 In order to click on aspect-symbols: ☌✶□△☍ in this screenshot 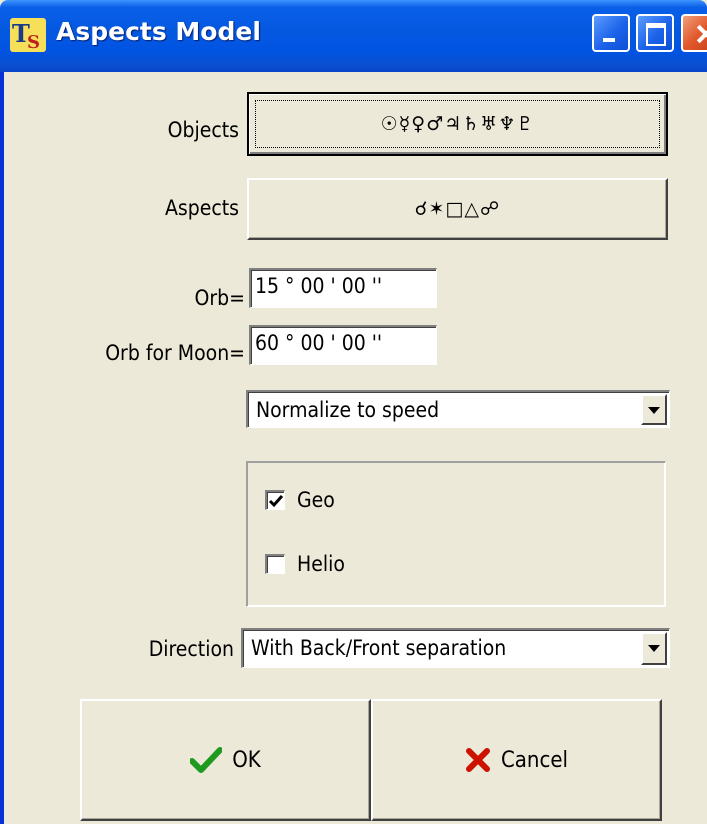, I will do `click(457, 209)`.